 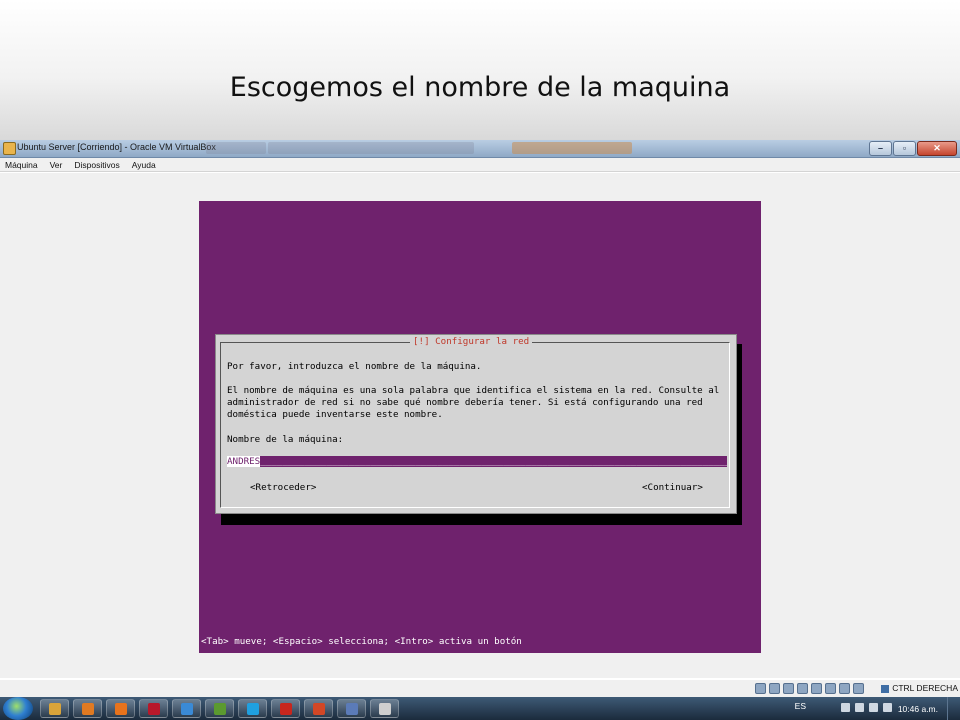 I want to click on menu-maquina: Máquina, so click(x=21, y=164).